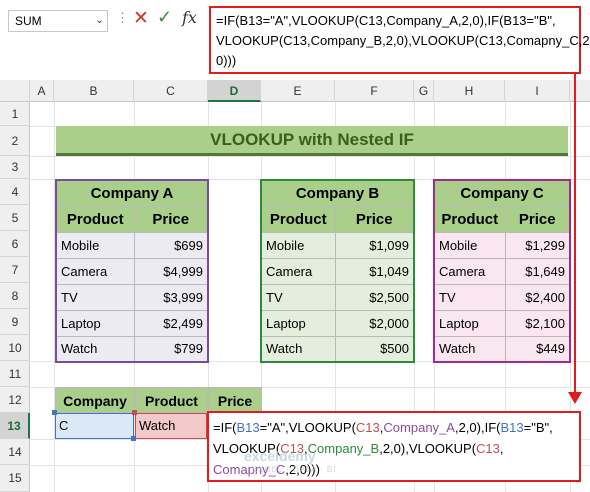 The width and height of the screenshot is (590, 492). What do you see at coordinates (122, 17) in the screenshot?
I see `more-dots-icon: ⋮` at bounding box center [122, 17].